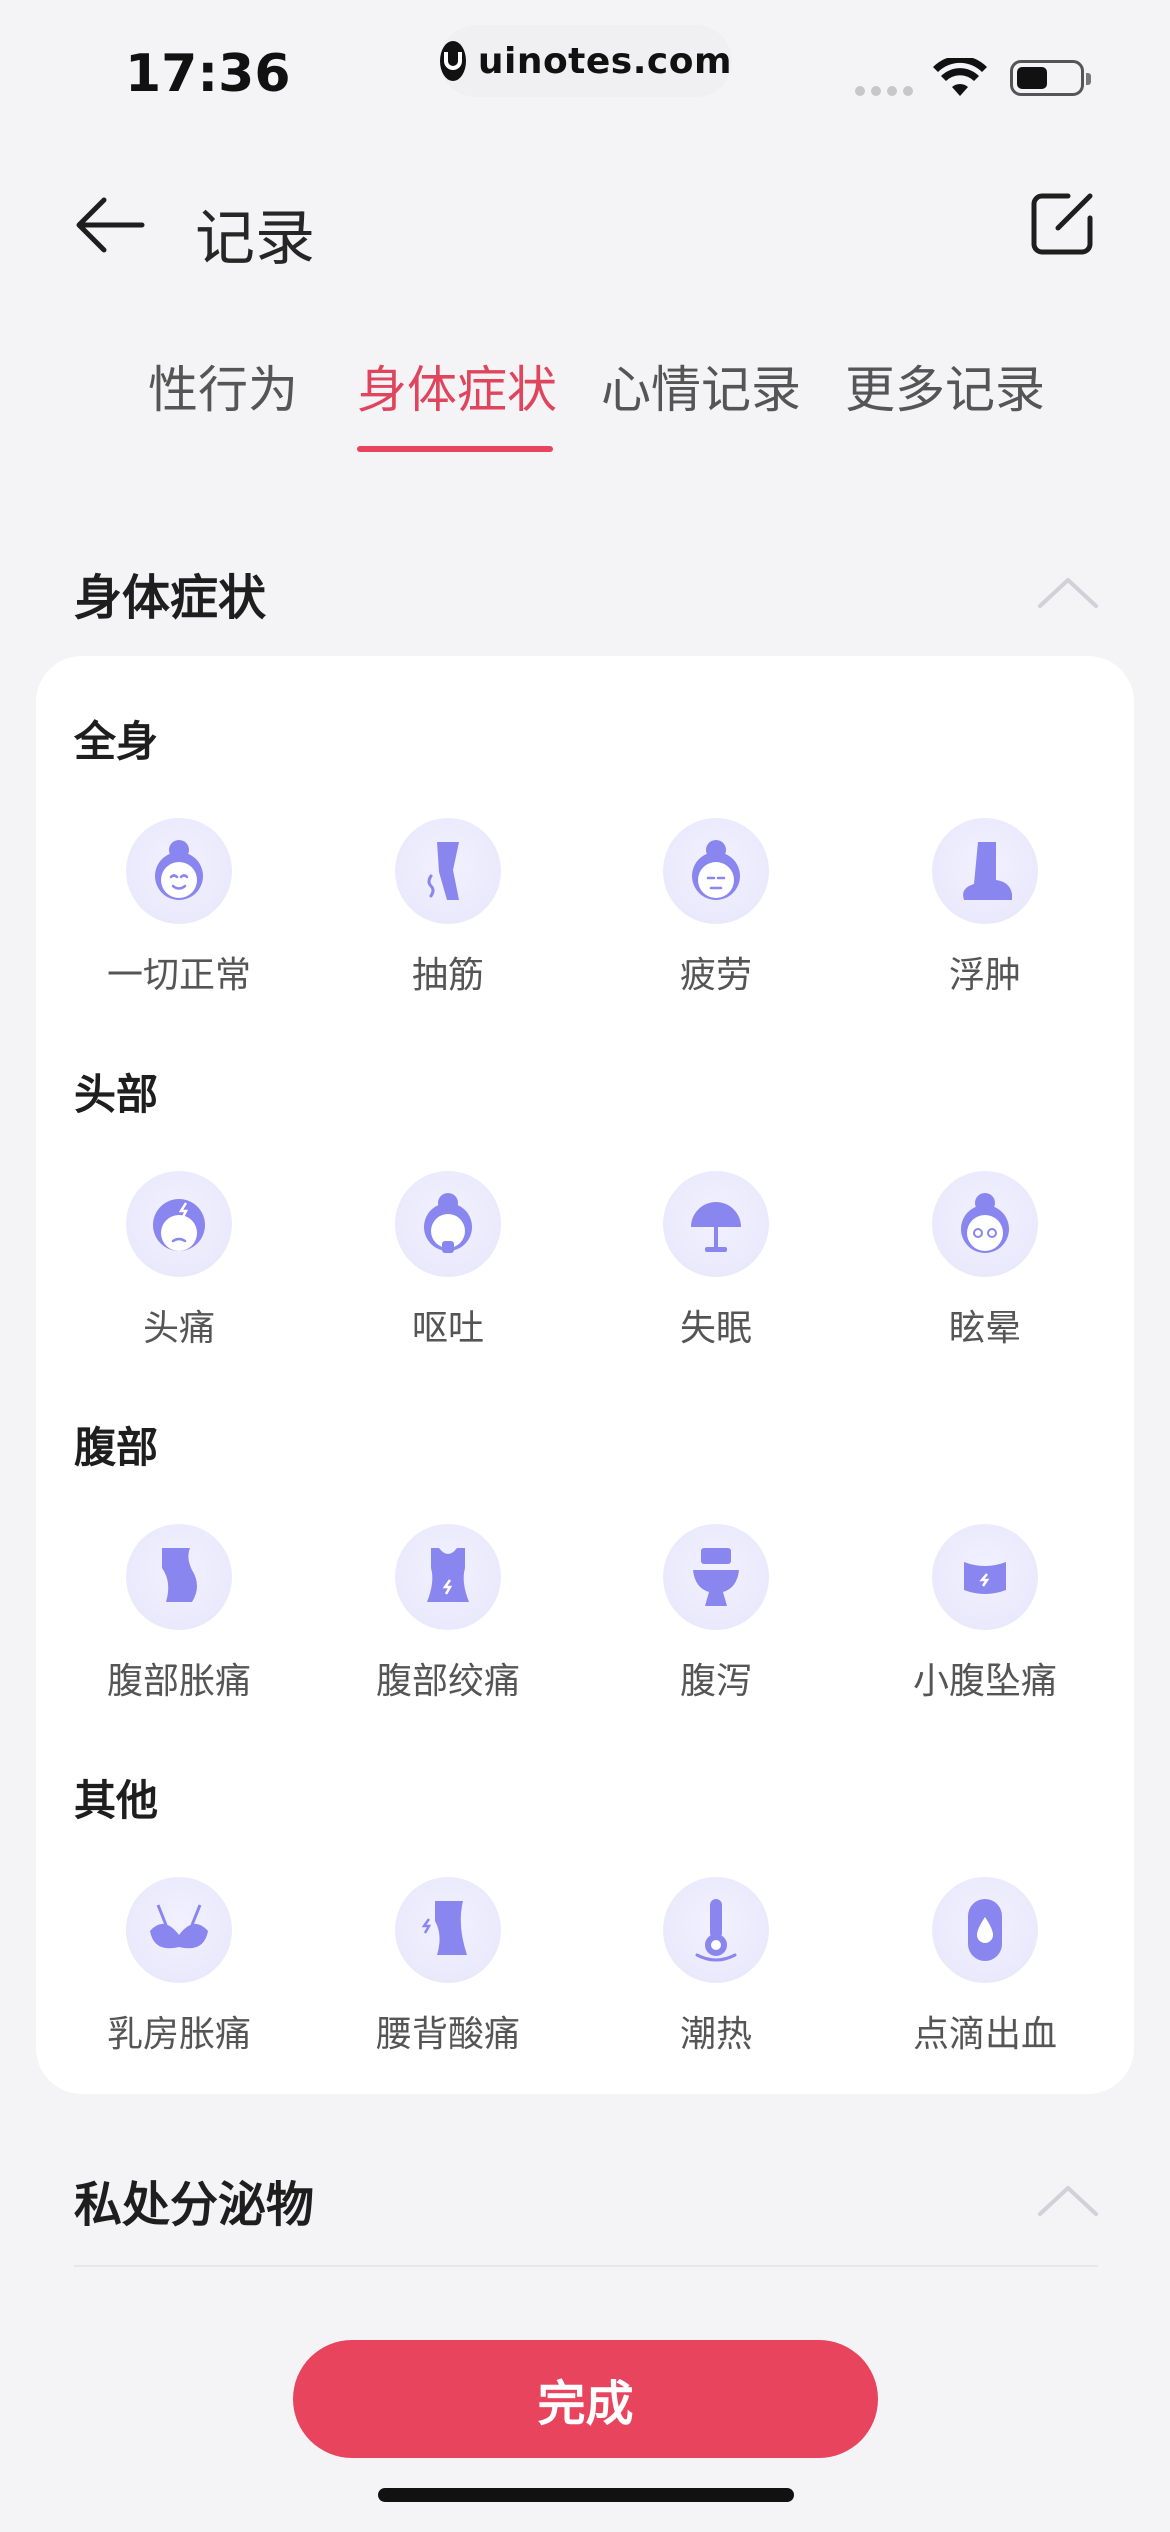  I want to click on wifi-icon, so click(960, 77).